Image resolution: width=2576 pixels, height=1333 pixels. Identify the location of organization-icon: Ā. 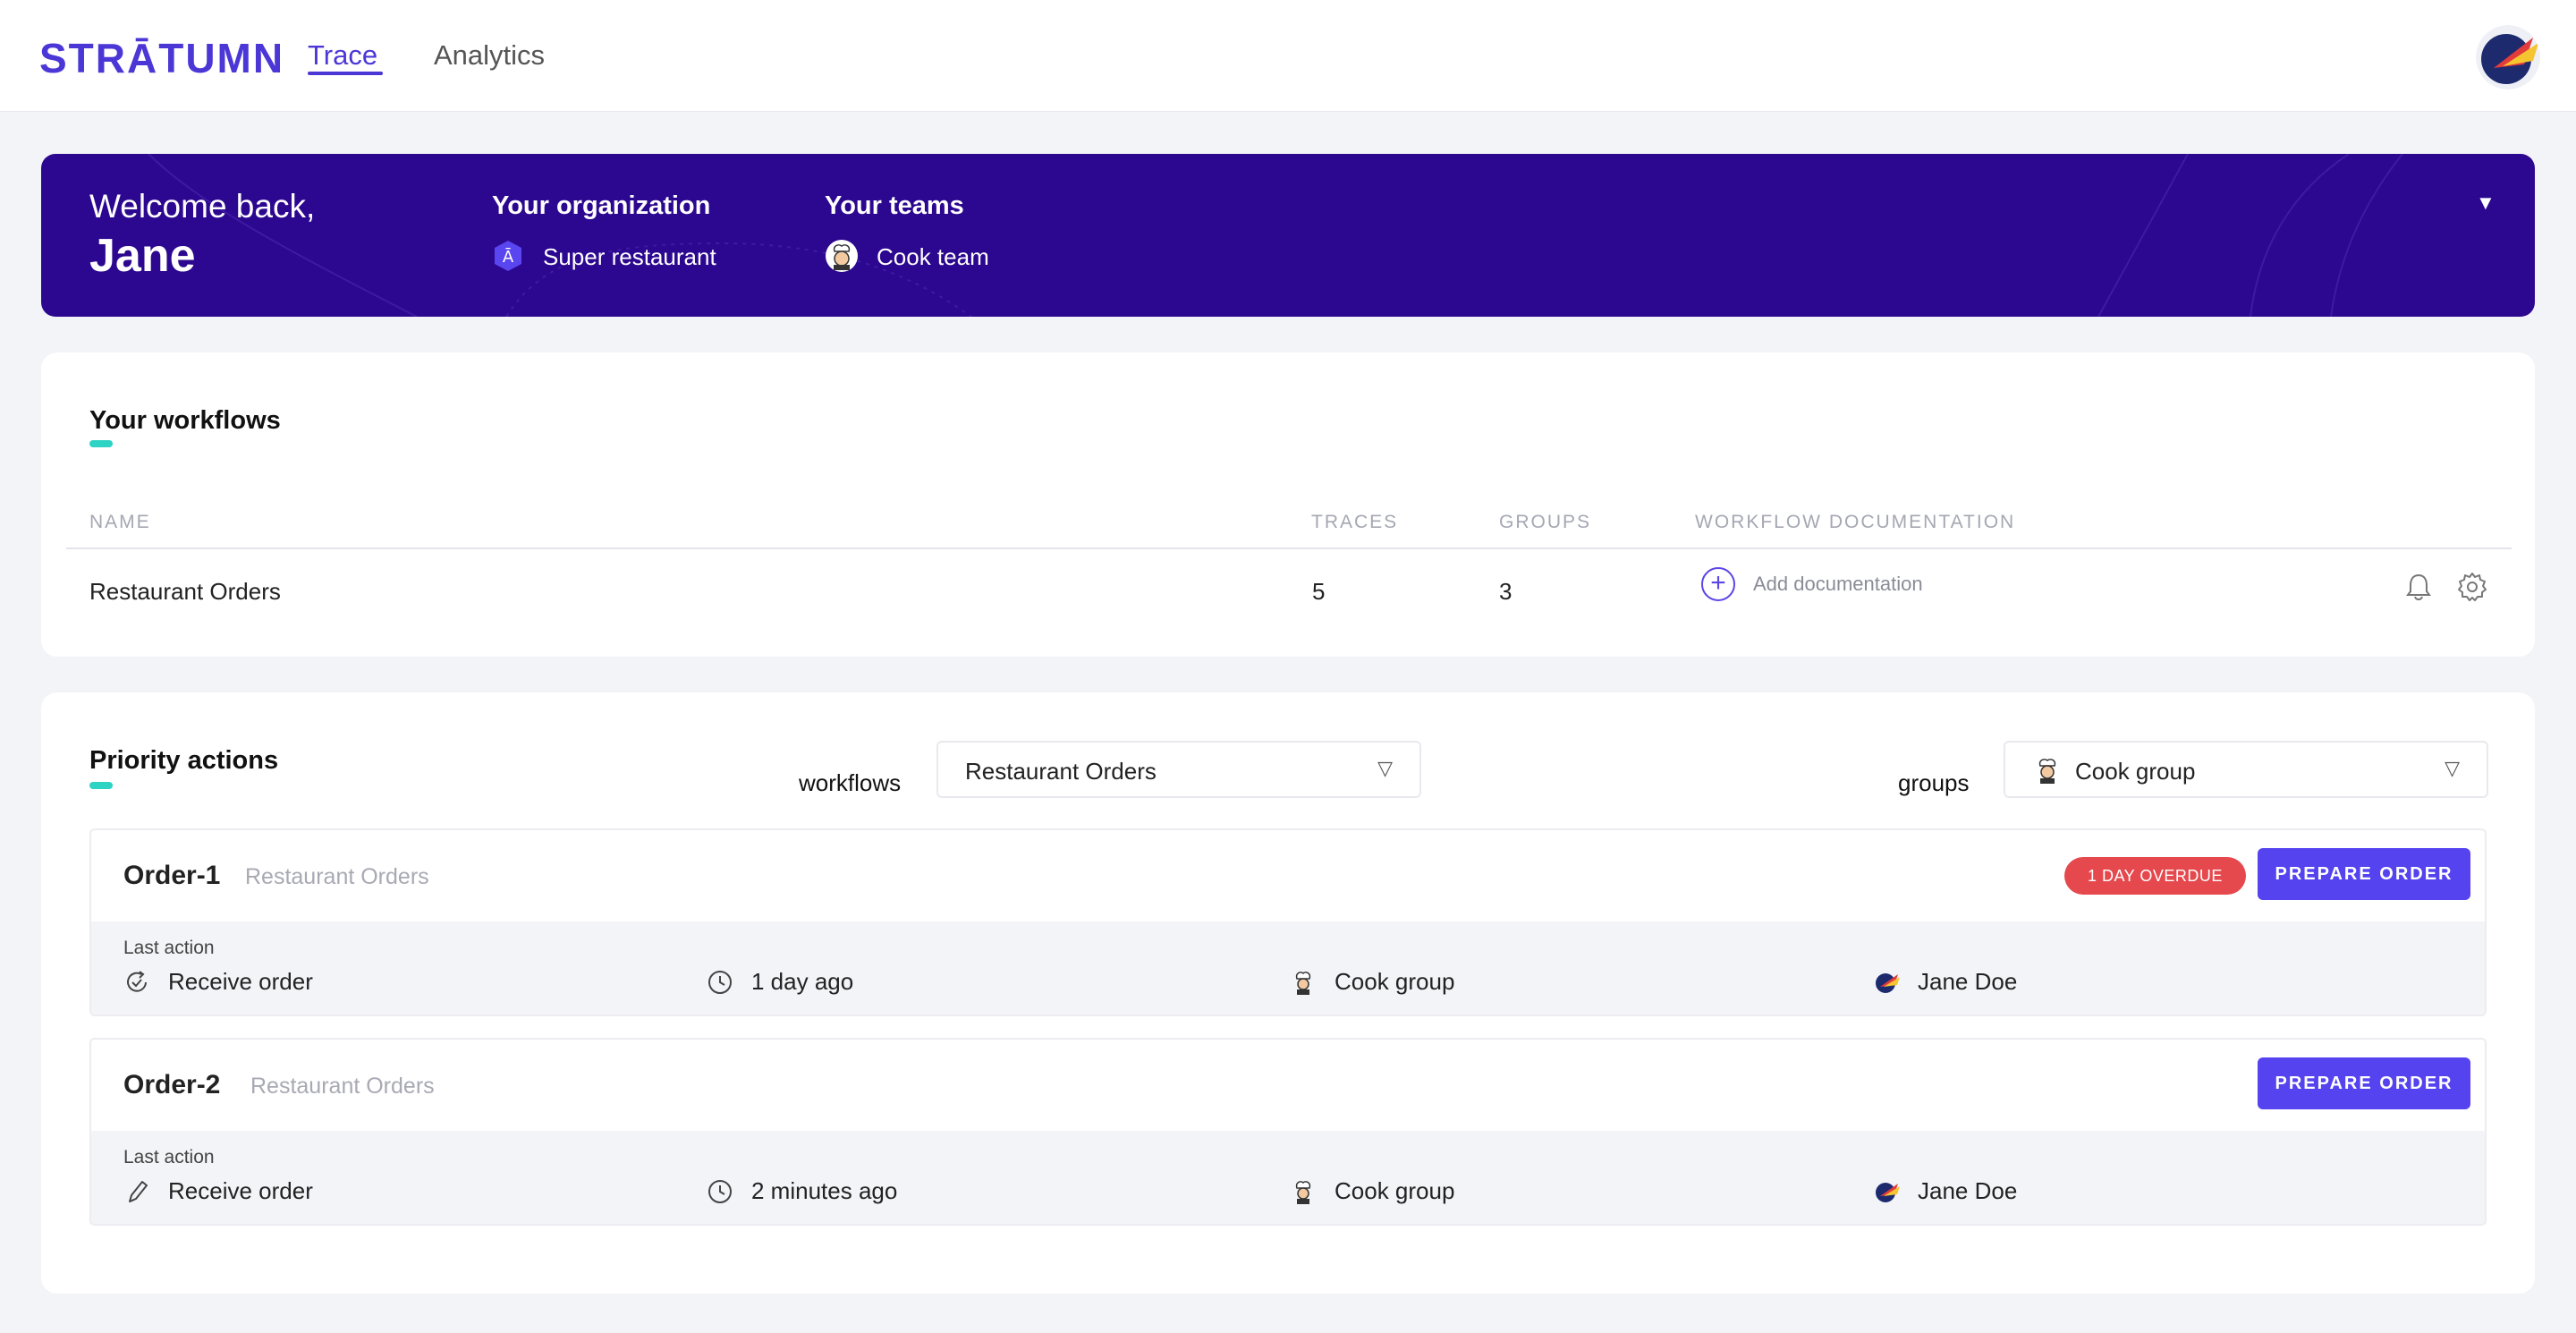
(508, 256).